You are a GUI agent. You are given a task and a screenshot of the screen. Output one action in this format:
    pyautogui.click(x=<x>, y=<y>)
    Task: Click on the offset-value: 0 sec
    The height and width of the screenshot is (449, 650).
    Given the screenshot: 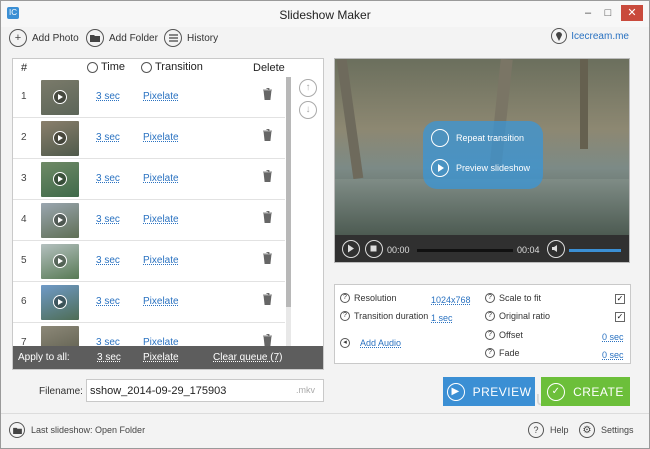 What is the action you would take?
    pyautogui.click(x=613, y=337)
    